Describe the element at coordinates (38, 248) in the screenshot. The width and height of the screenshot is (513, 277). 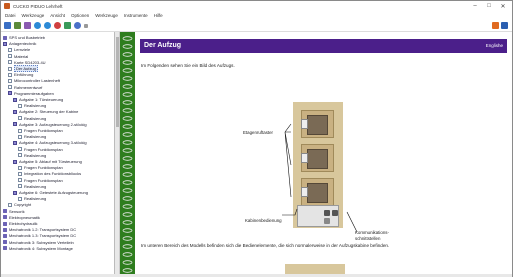
I see `tree-item: Mechatronik 4: Subsystem Montage` at that location.